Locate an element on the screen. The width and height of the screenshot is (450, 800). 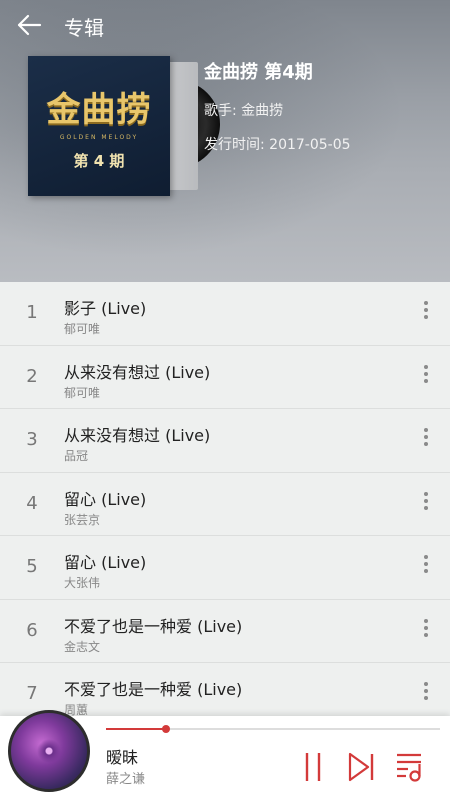
track-number: 2 is located at coordinates (32, 376).